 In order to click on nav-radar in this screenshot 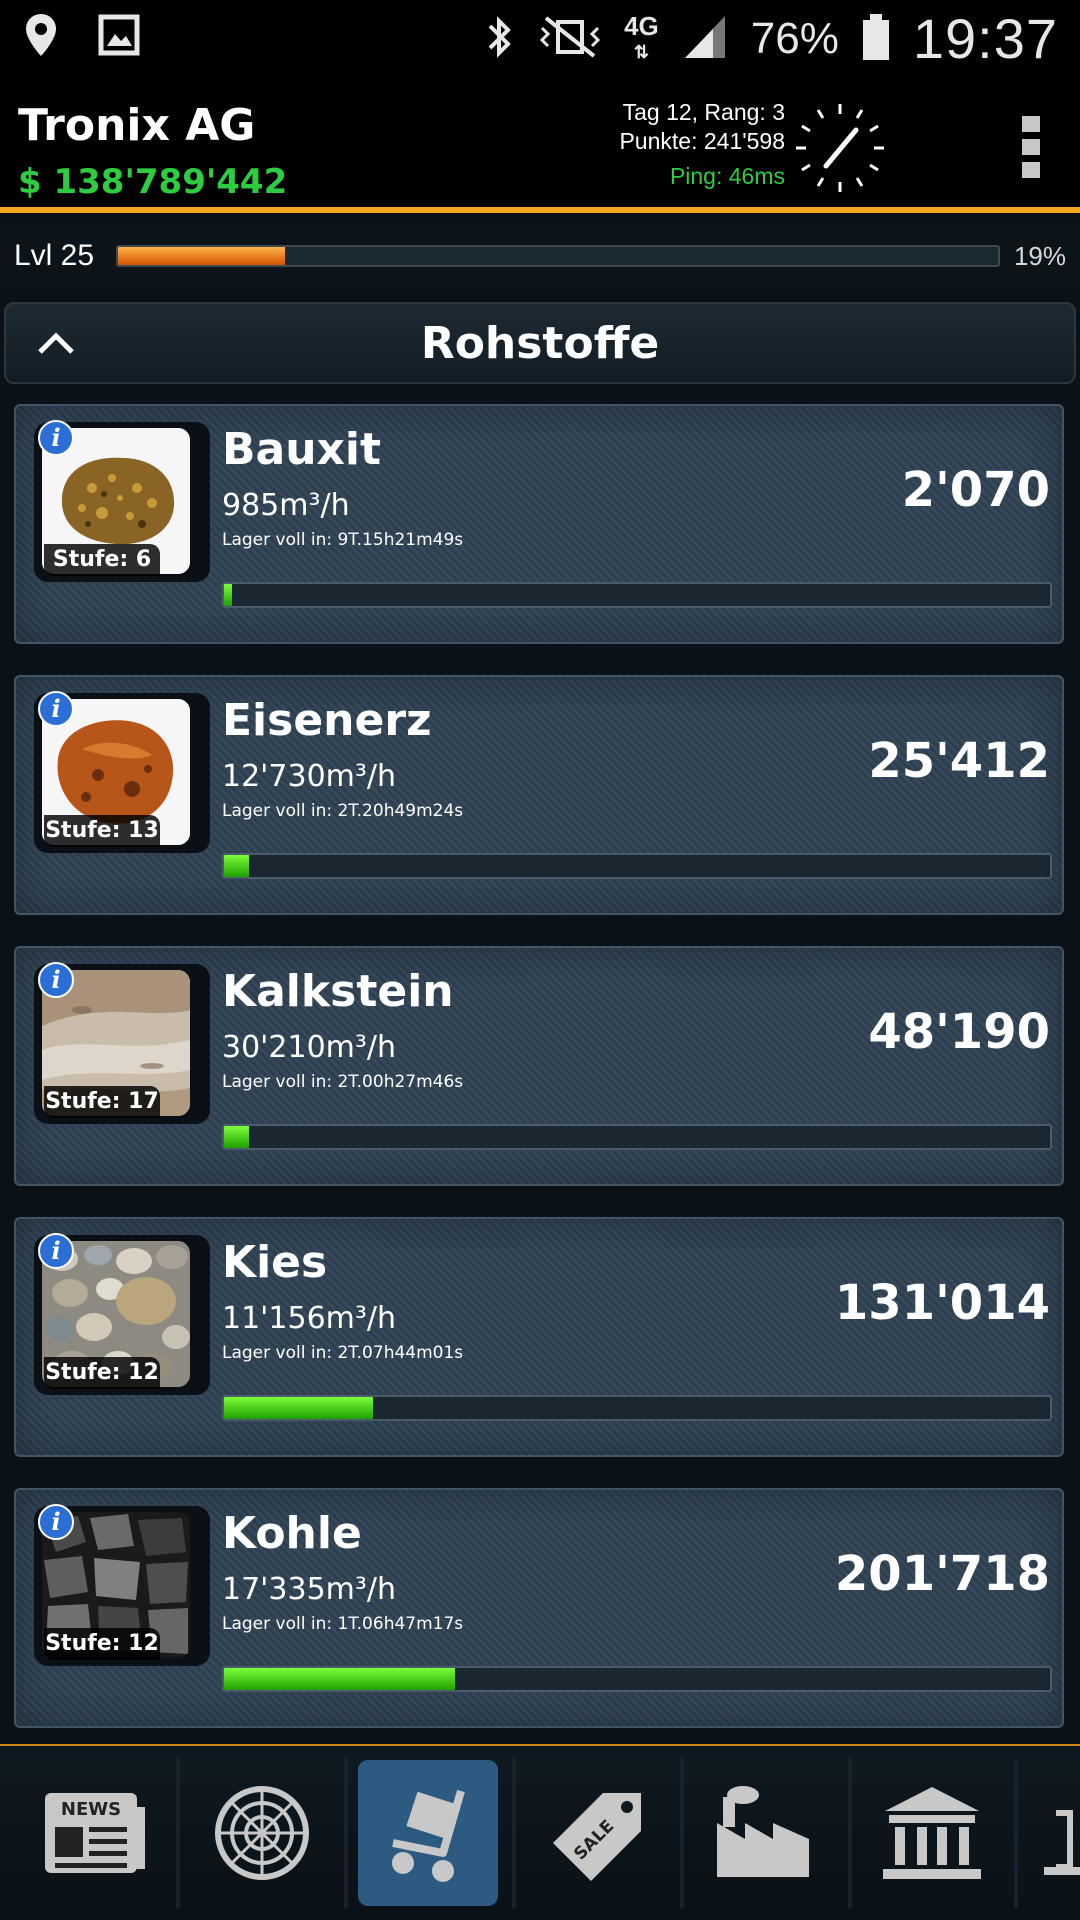, I will do `click(262, 1833)`.